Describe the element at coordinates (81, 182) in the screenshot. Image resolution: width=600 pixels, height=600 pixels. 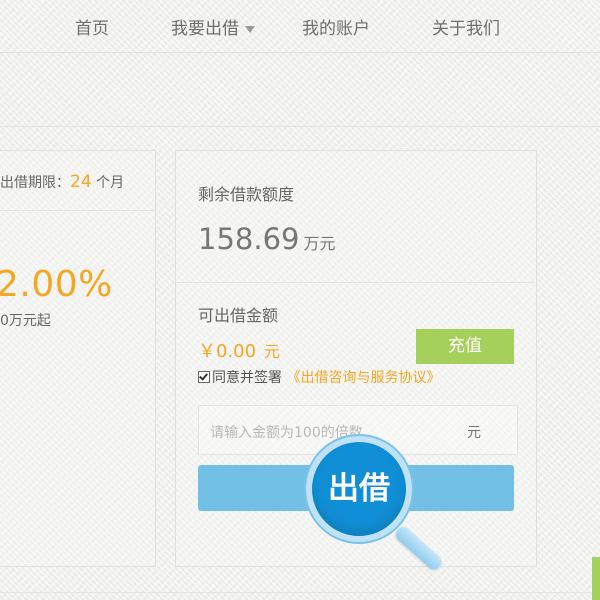
I see `loan-term-value: 24` at that location.